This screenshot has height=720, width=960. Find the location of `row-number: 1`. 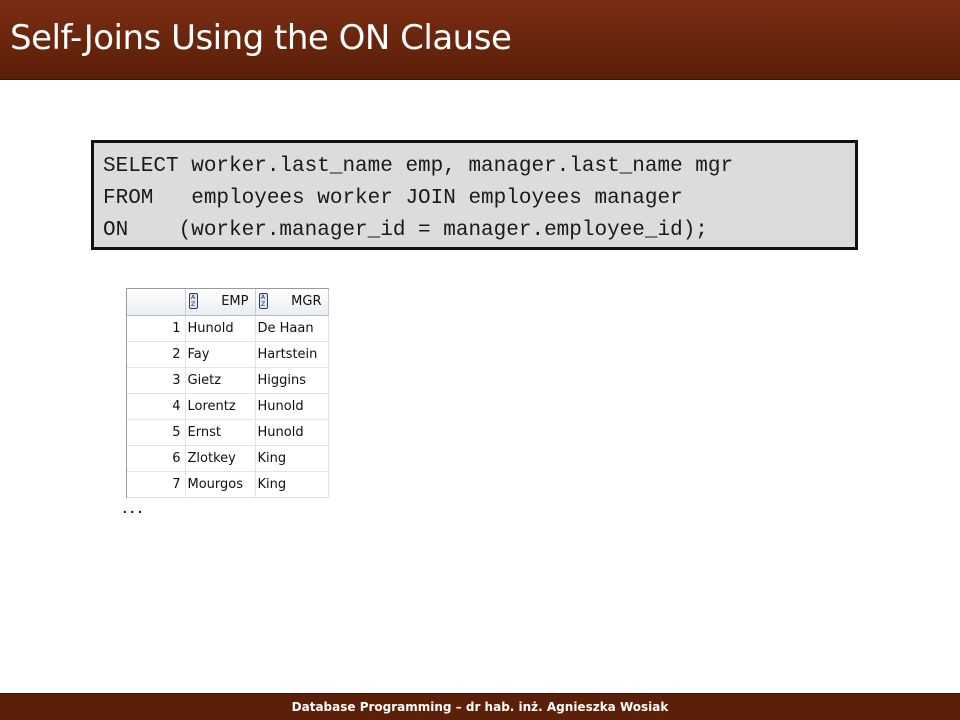

row-number: 1 is located at coordinates (156, 328).